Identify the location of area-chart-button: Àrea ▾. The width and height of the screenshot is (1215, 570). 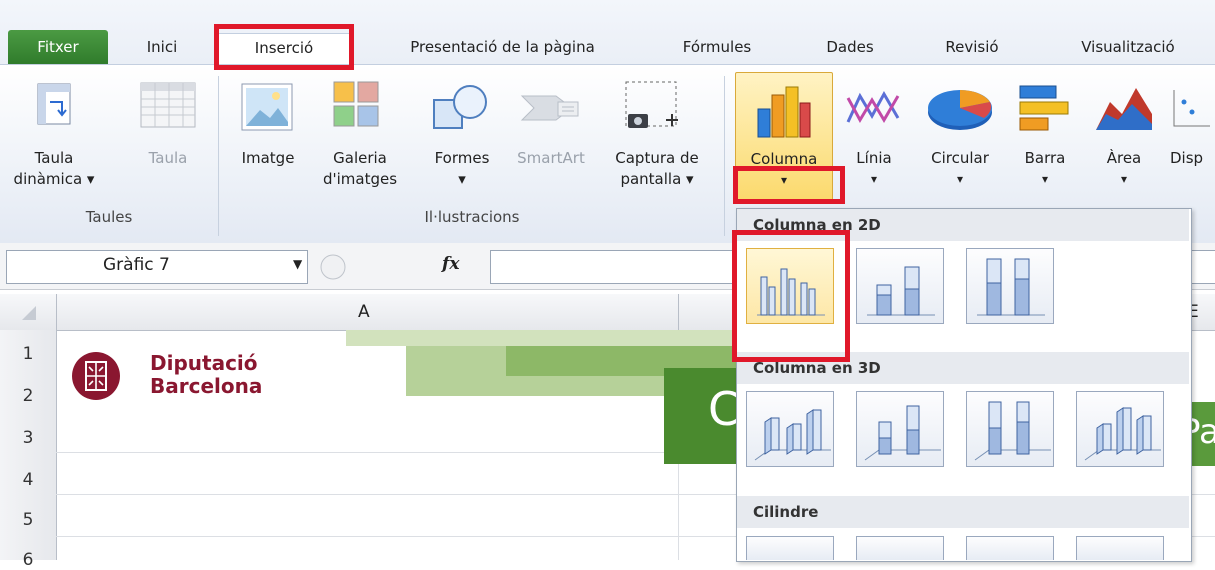
(1124, 141).